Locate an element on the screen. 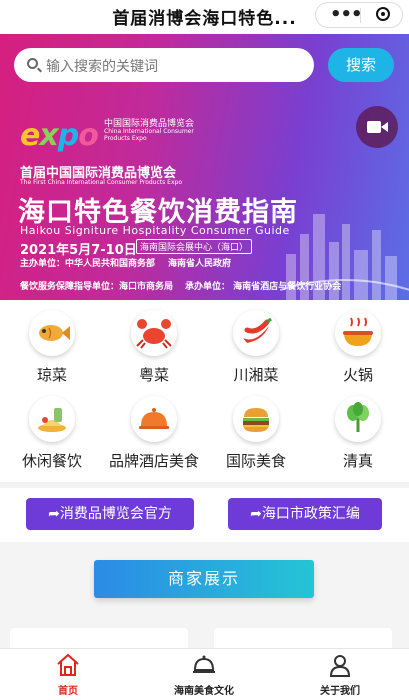 This screenshot has width=409, height=700. category-label: 休闲餐饮 is located at coordinates (51, 461).